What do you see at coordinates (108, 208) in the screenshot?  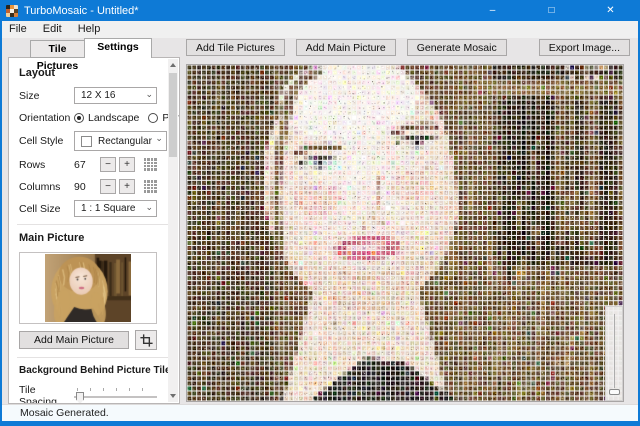 I see `cell-size-value: 1 : 1 Square` at bounding box center [108, 208].